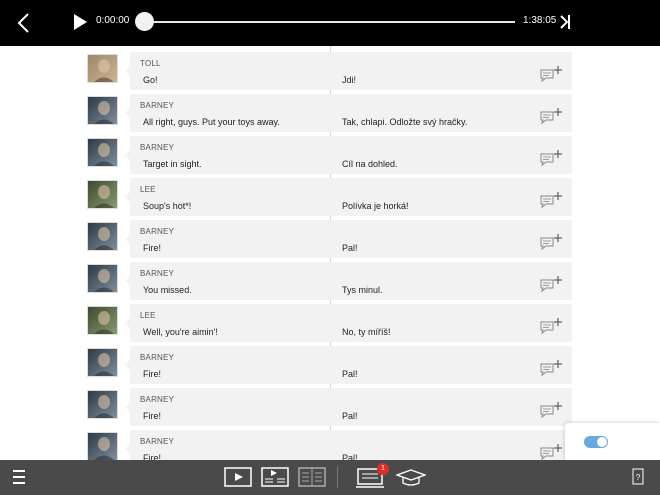  I want to click on subtitle-row: LEE Well, you're aimin'! No, ty míříš!, so click(329, 323).